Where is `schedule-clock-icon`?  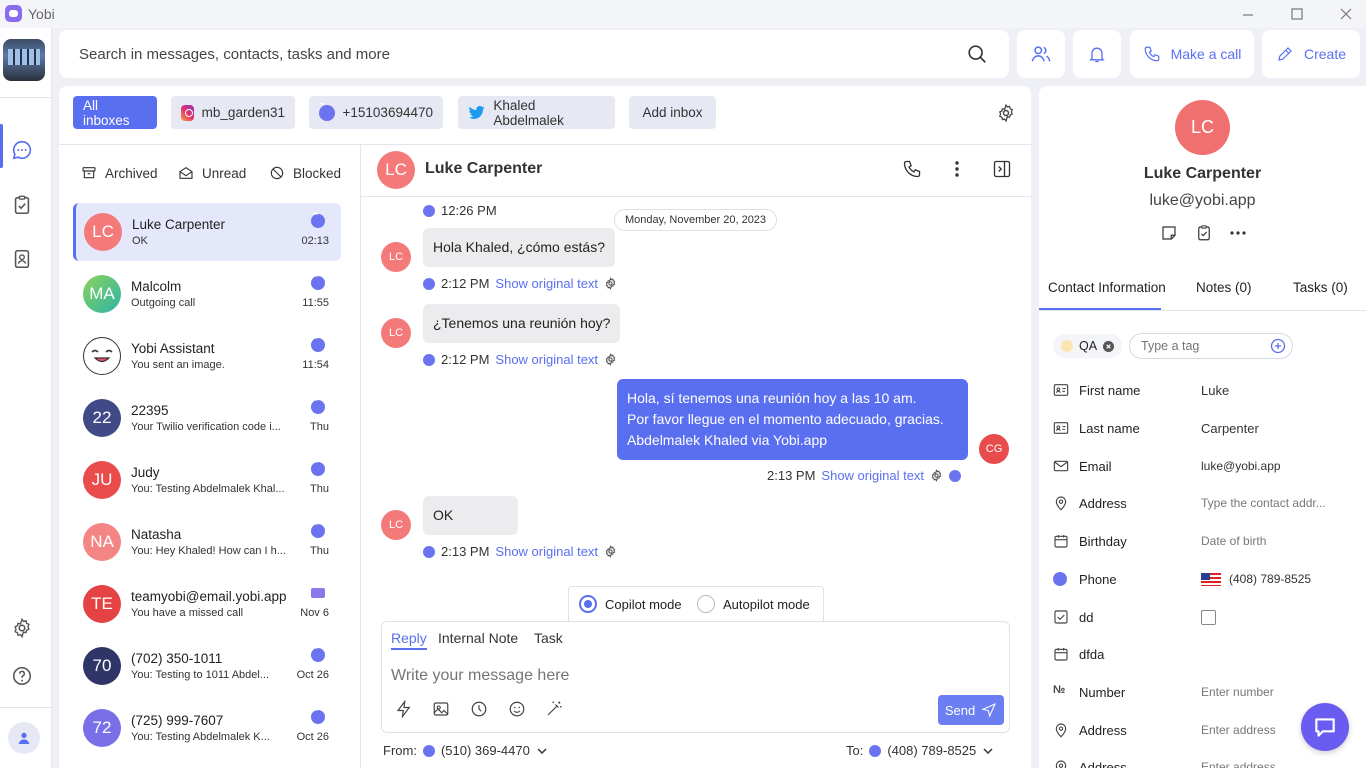
schedule-clock-icon is located at coordinates (479, 709).